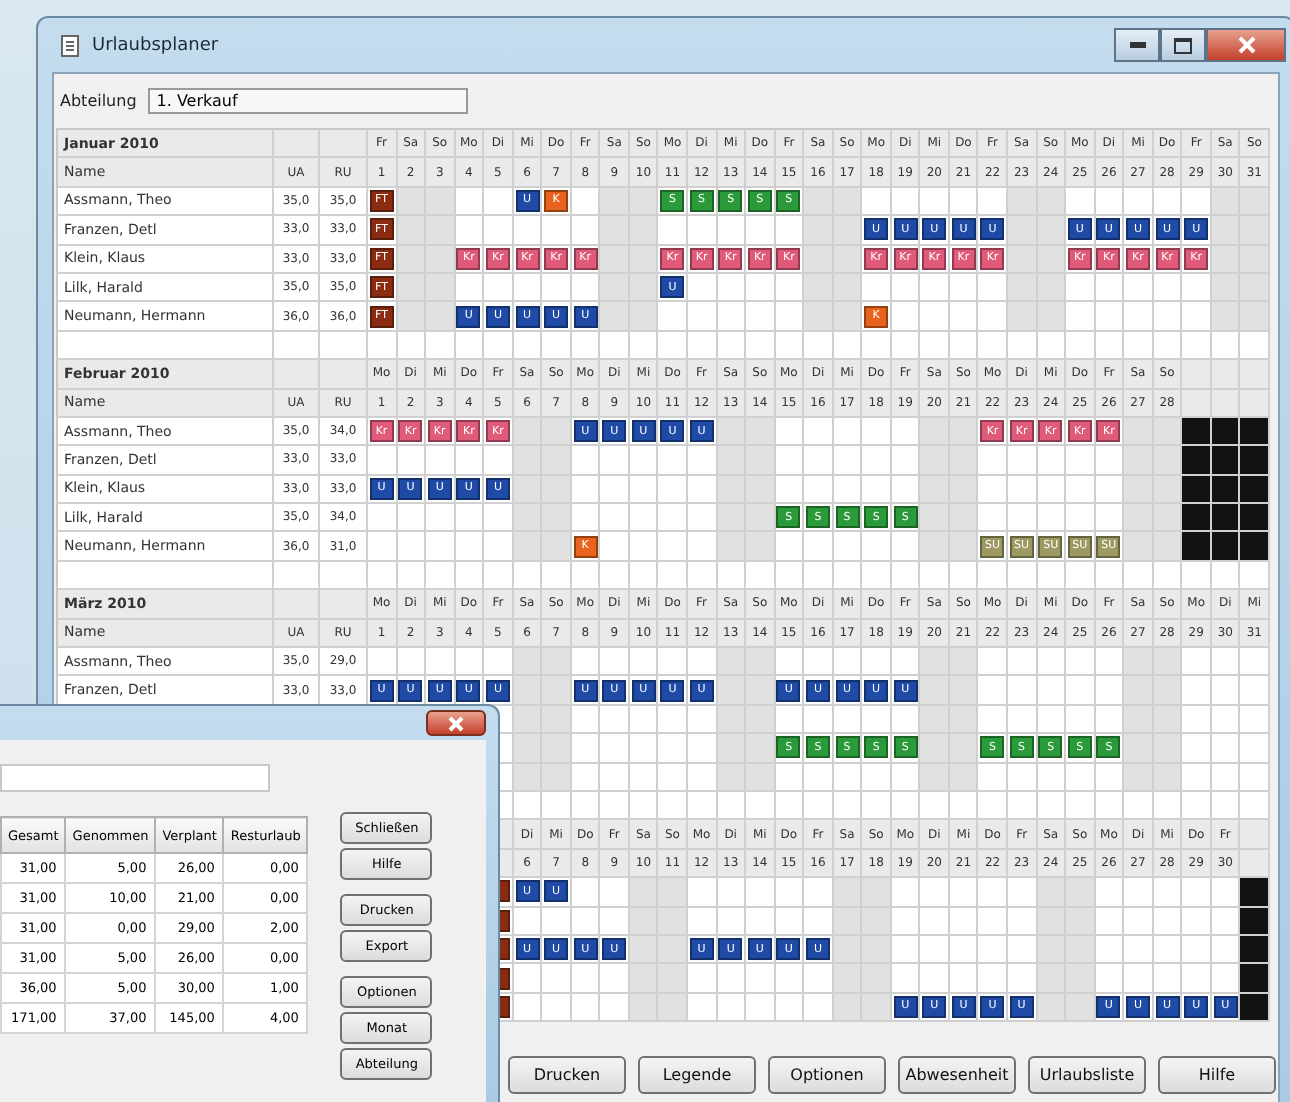  Describe the element at coordinates (567, 1075) in the screenshot. I see `footer-button: Drucken` at that location.